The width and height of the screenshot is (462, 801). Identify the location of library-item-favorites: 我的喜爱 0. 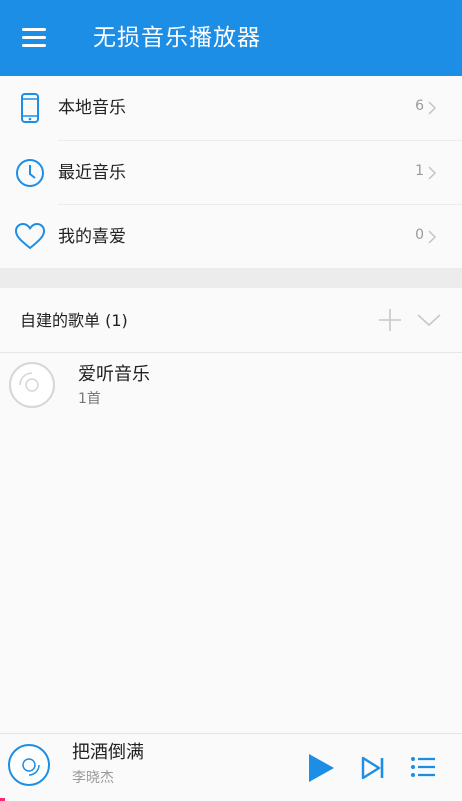
(231, 237).